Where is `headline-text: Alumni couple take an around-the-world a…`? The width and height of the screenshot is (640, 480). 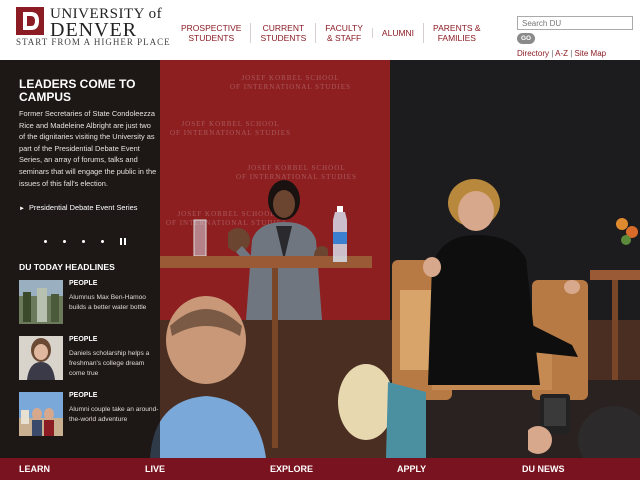 headline-text: Alumni couple take an around-the-world a… is located at coordinates (114, 414).